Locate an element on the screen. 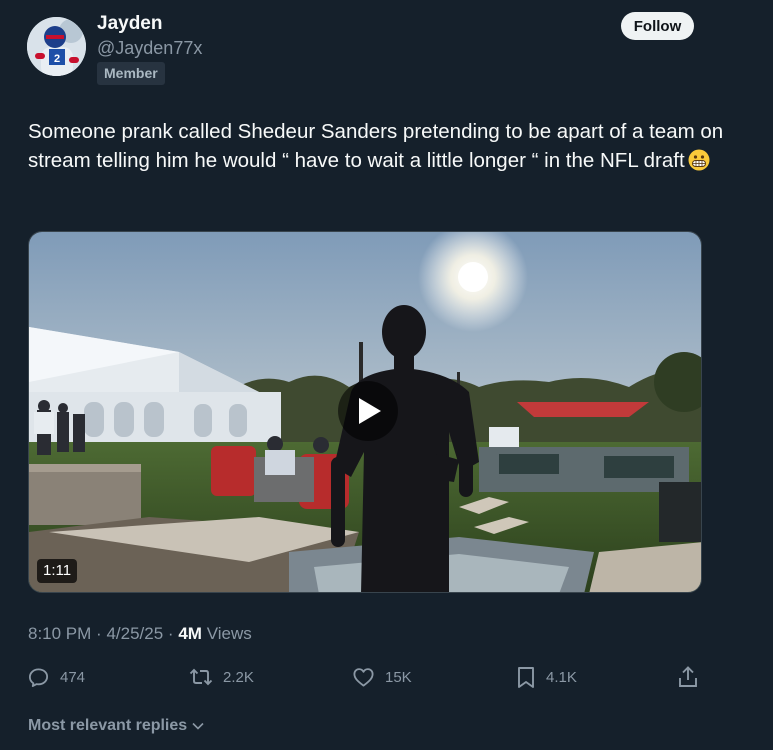  share-button is located at coordinates (688, 677).